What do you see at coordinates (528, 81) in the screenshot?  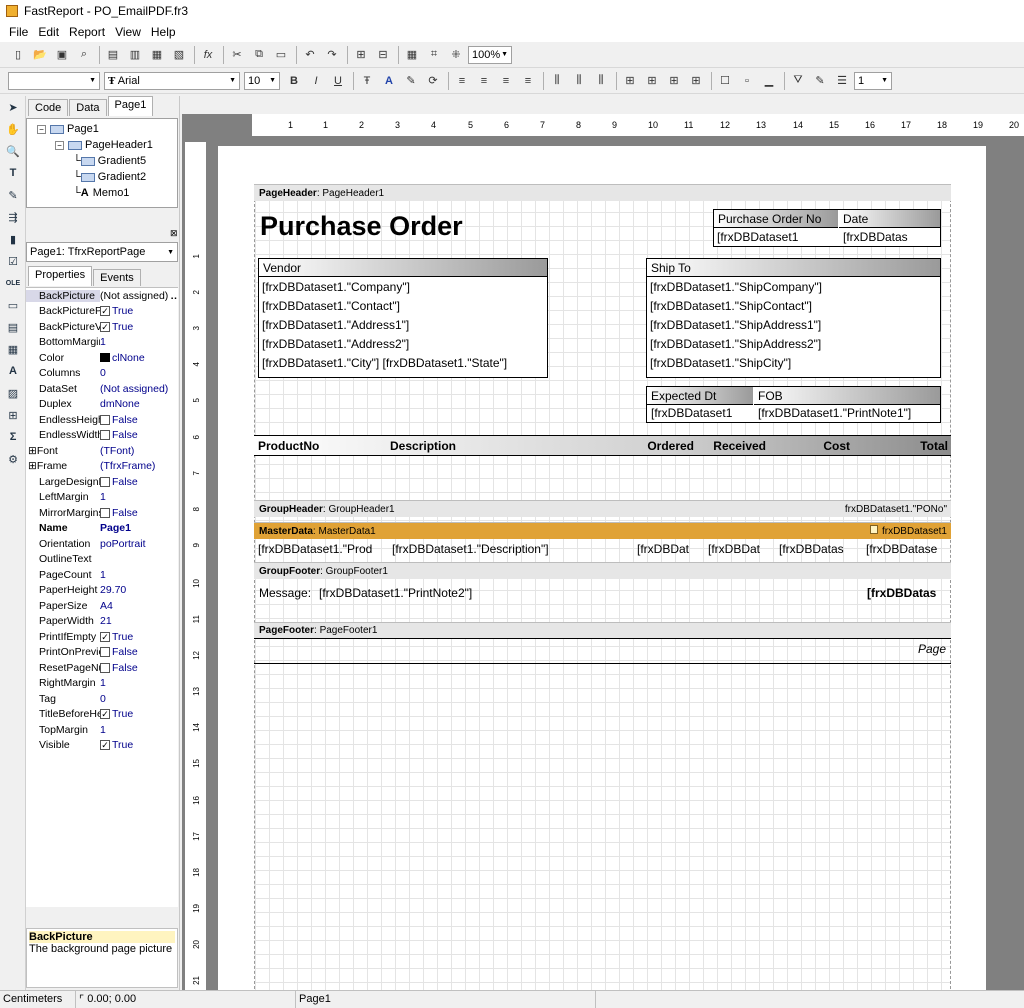 I see `align-justify-icon: ≡` at bounding box center [528, 81].